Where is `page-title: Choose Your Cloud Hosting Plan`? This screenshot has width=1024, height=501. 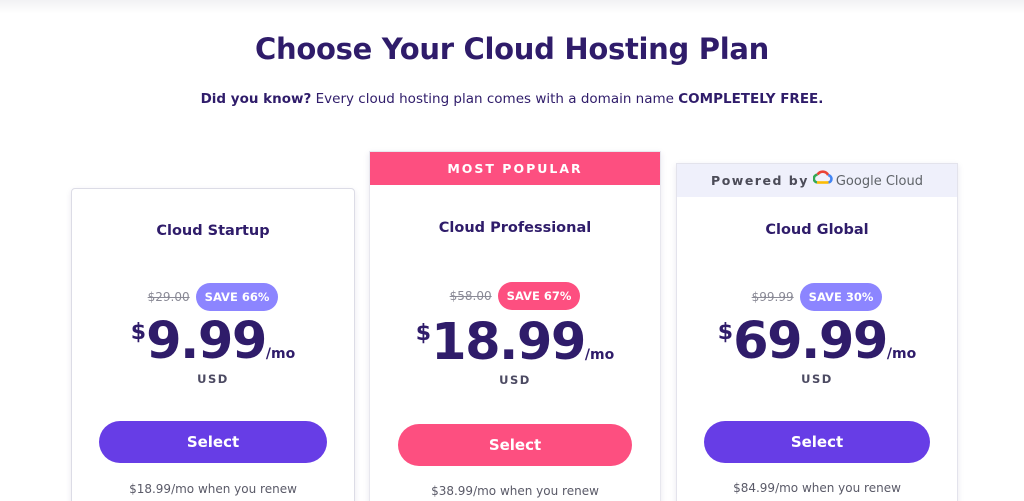
page-title: Choose Your Cloud Hosting Plan is located at coordinates (512, 49).